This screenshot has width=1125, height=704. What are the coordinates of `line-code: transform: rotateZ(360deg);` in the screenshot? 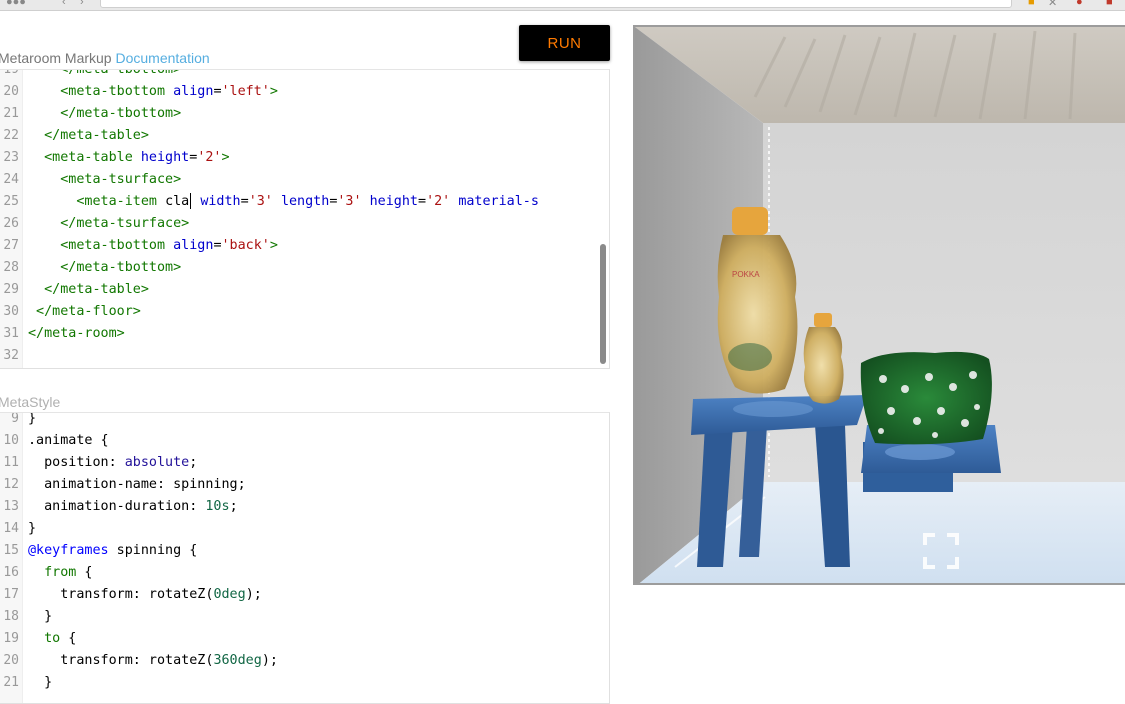 It's located at (153, 661).